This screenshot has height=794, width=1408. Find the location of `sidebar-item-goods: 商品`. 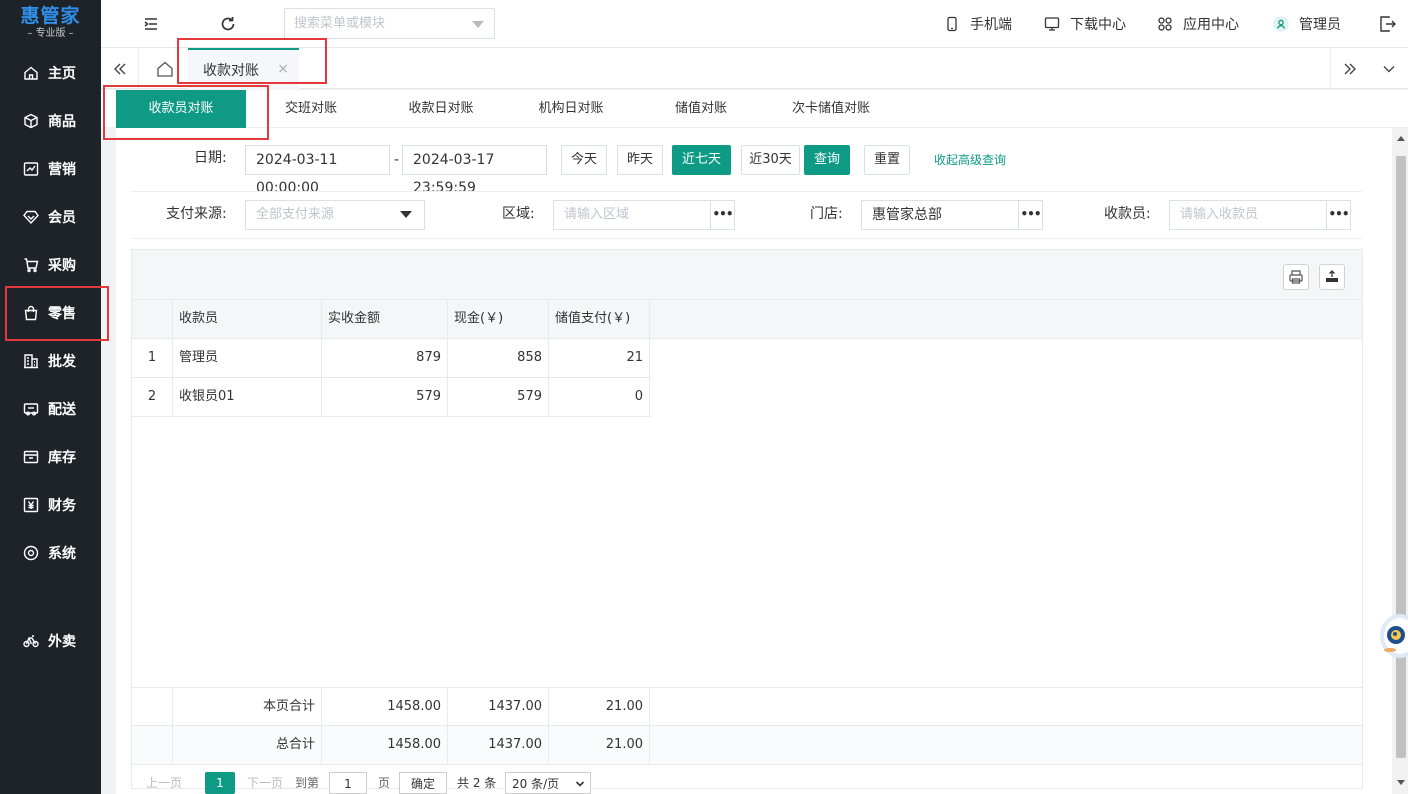

sidebar-item-goods: 商品 is located at coordinates (50, 121).